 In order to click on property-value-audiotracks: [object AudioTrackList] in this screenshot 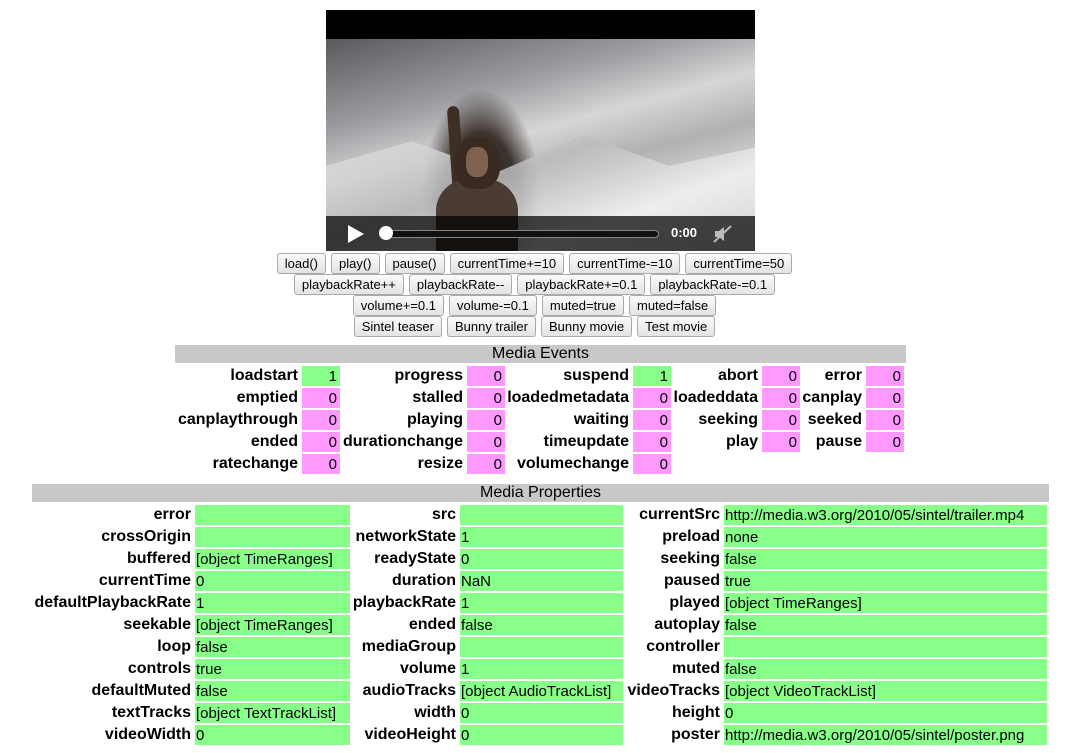, I will do `click(541, 691)`.